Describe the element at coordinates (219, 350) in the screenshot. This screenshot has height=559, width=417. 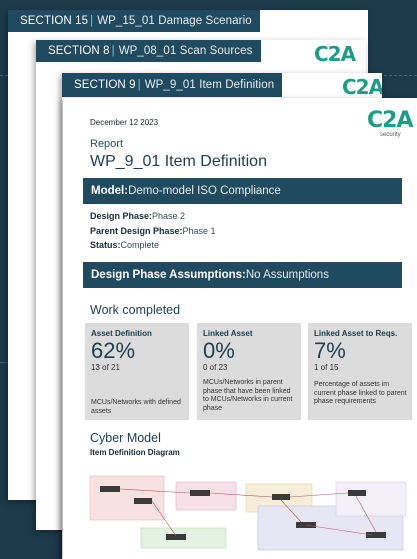
I see `metric-value: 0%` at that location.